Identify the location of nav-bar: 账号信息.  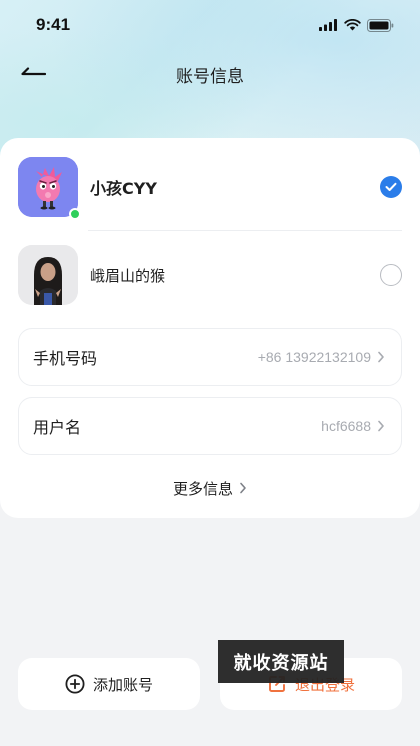
(210, 74).